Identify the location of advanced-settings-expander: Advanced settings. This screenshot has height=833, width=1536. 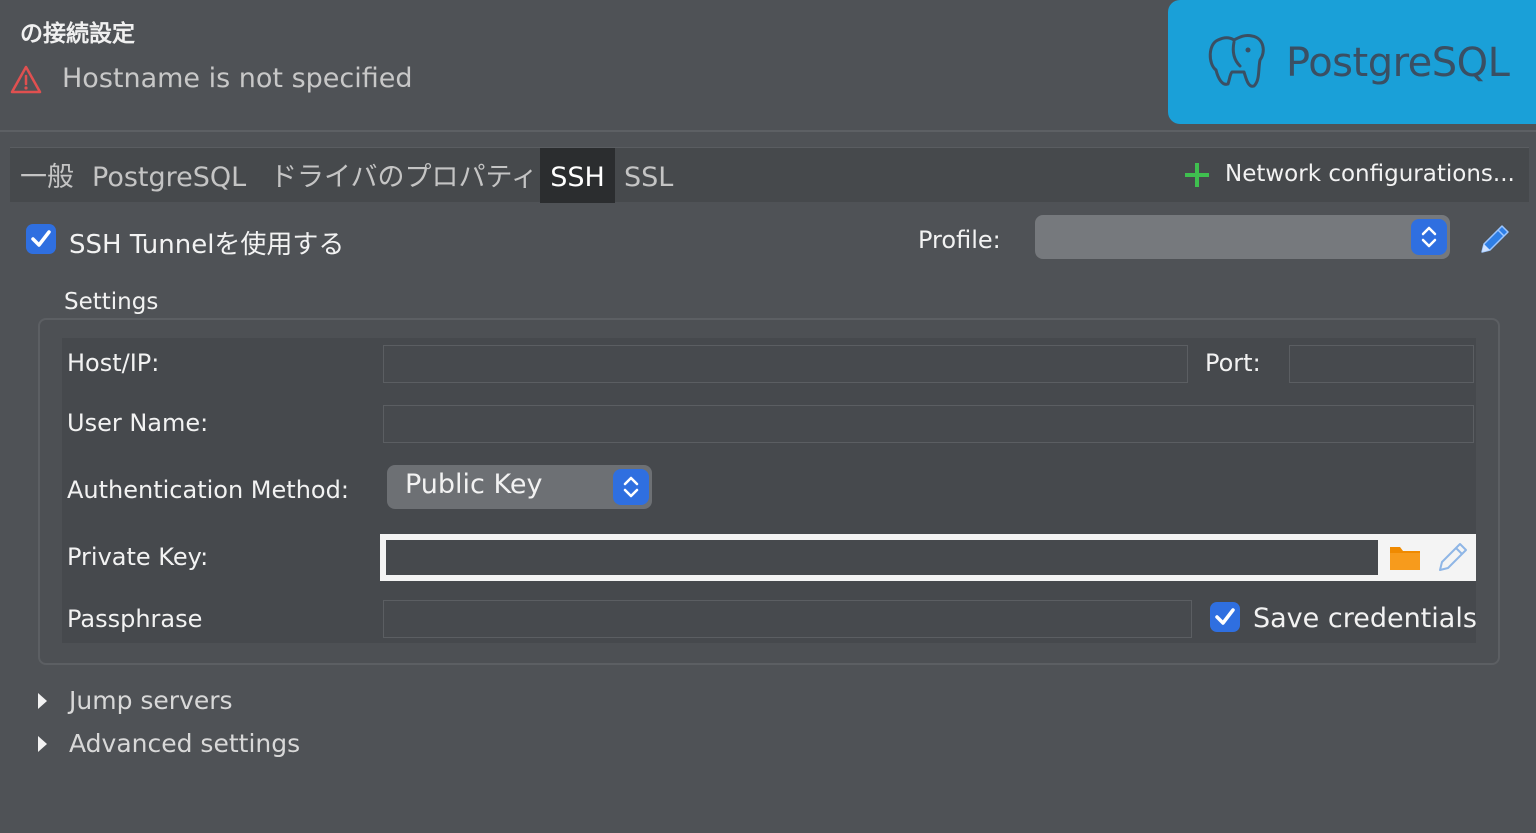
(184, 743).